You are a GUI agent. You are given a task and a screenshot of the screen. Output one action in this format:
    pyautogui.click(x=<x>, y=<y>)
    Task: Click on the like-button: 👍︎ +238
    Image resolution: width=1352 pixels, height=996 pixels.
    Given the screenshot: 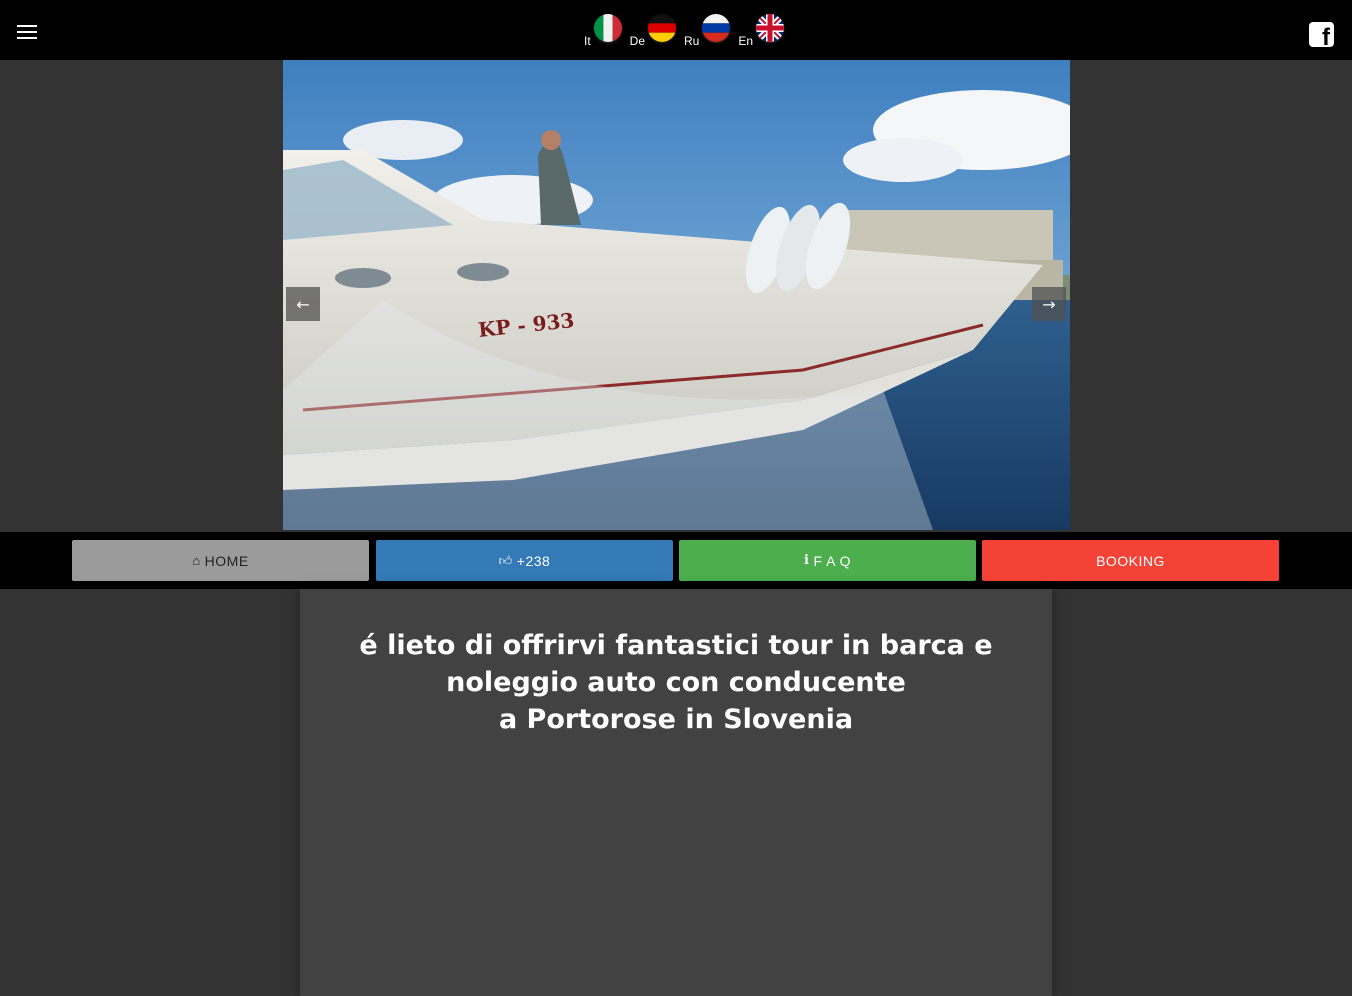 What is the action you would take?
    pyautogui.click(x=524, y=560)
    